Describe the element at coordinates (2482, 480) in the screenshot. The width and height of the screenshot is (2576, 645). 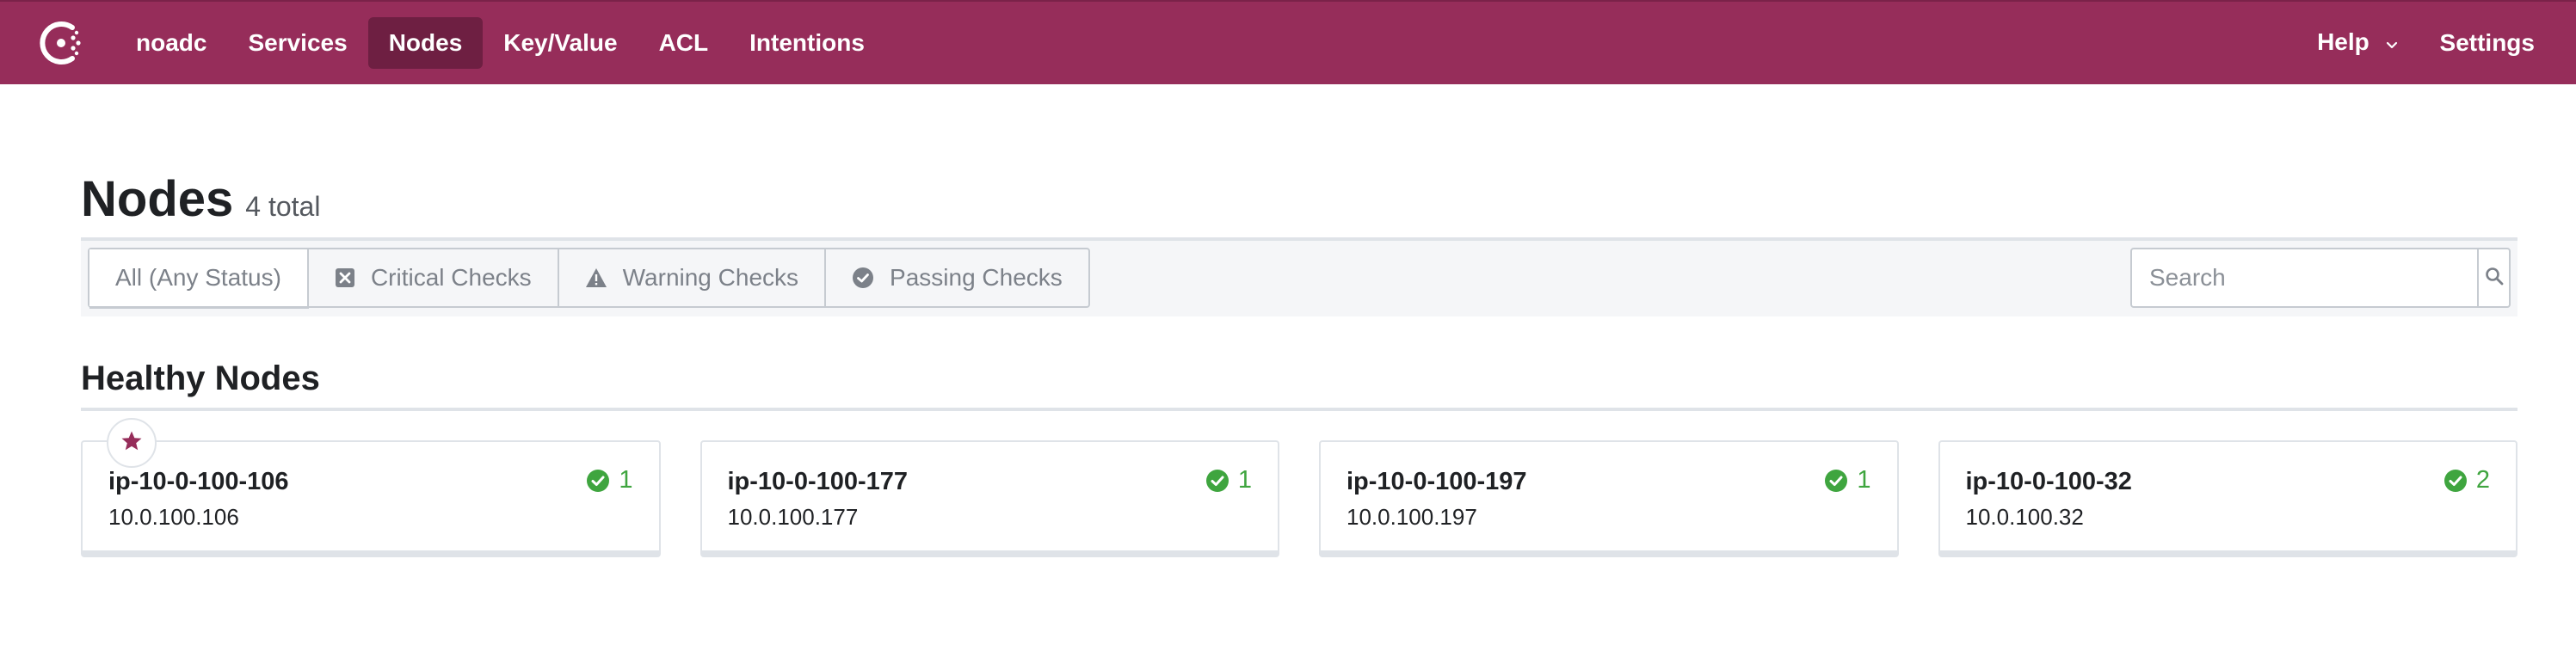
I see `passing-count: 2` at that location.